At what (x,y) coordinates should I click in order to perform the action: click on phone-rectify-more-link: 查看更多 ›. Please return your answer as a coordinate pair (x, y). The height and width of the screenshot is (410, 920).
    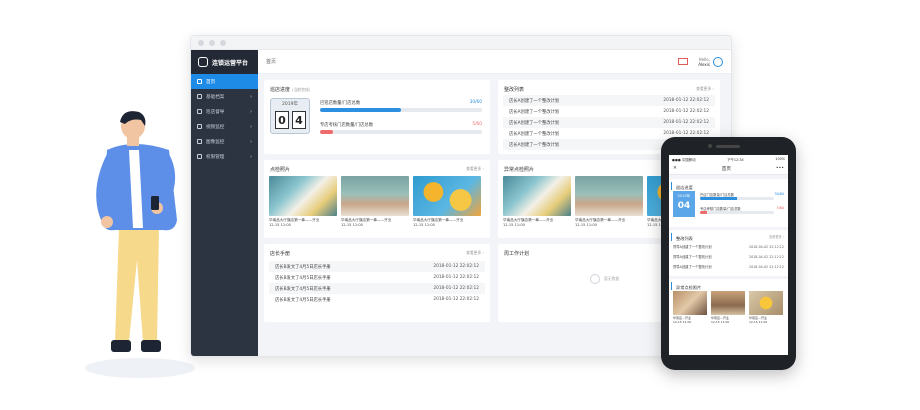
    Looking at the image, I should click on (776, 236).